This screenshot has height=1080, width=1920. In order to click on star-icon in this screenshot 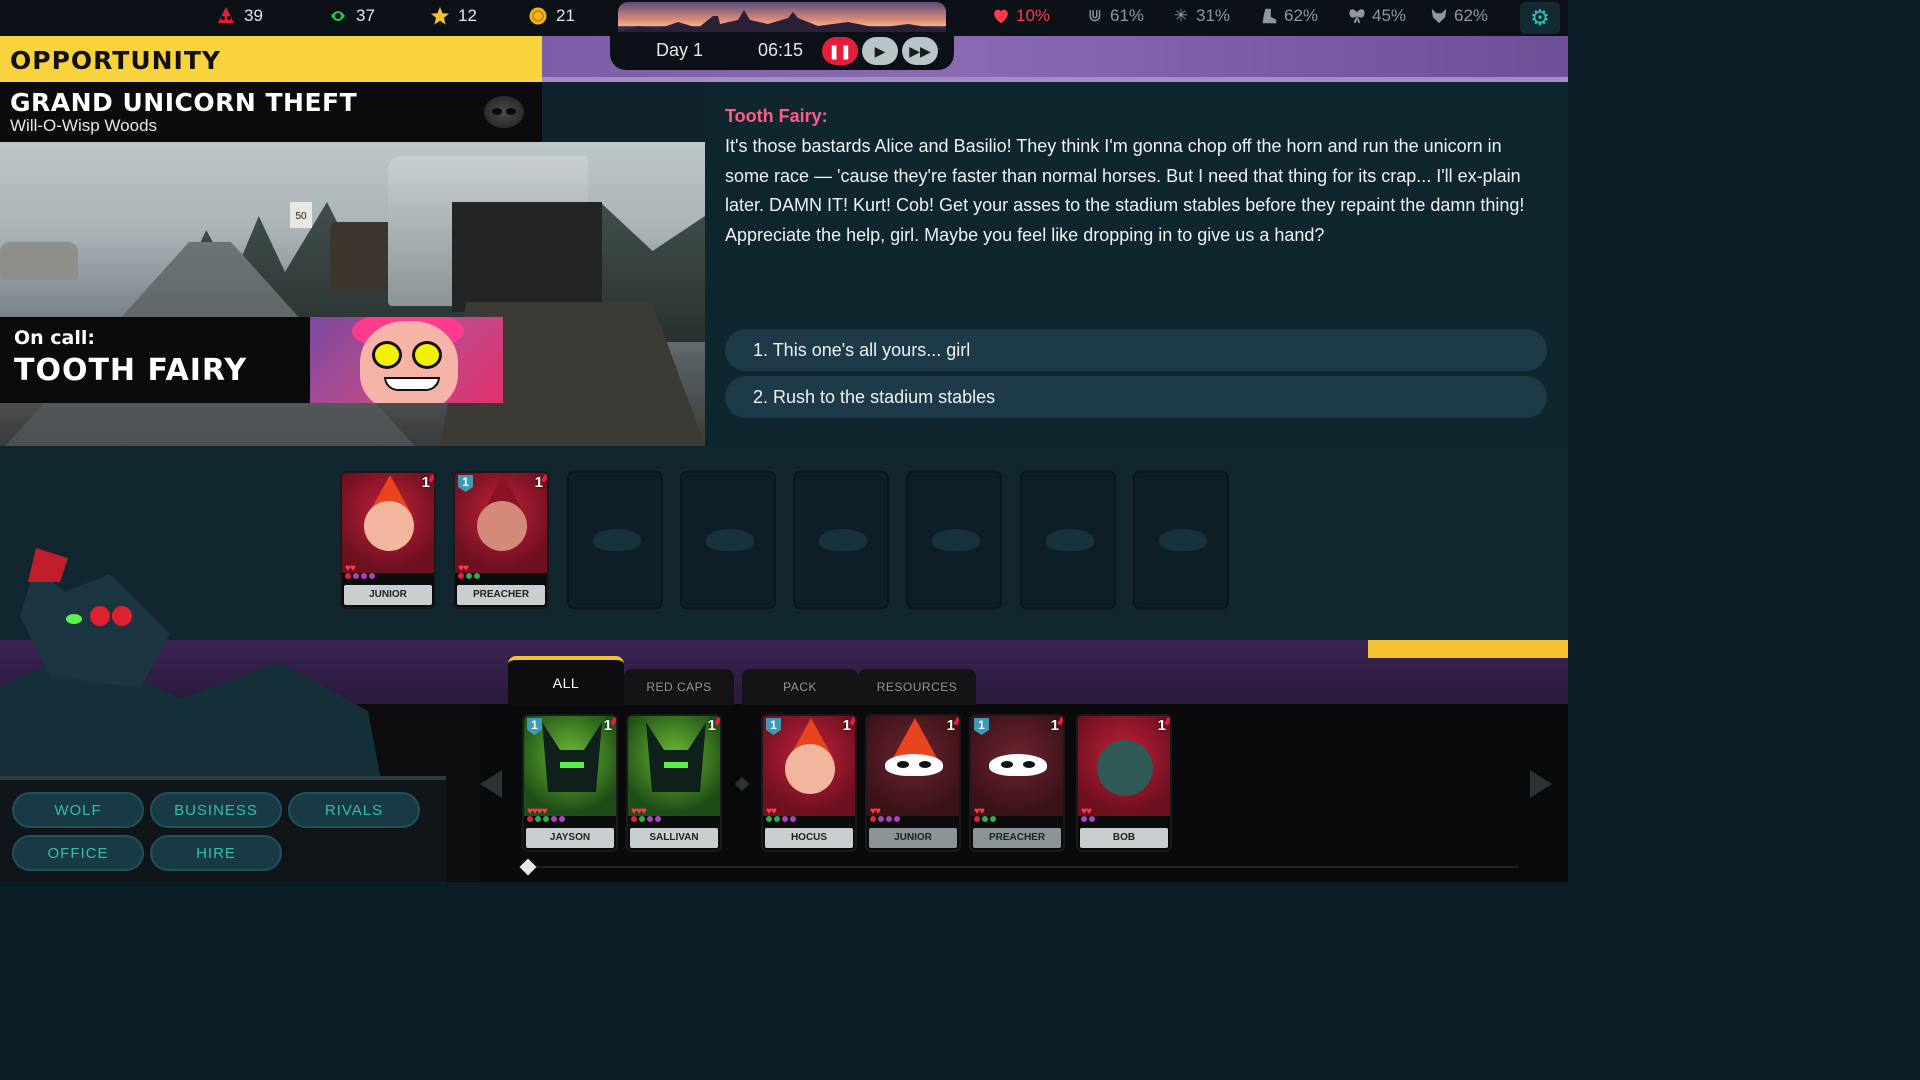, I will do `click(440, 16)`.